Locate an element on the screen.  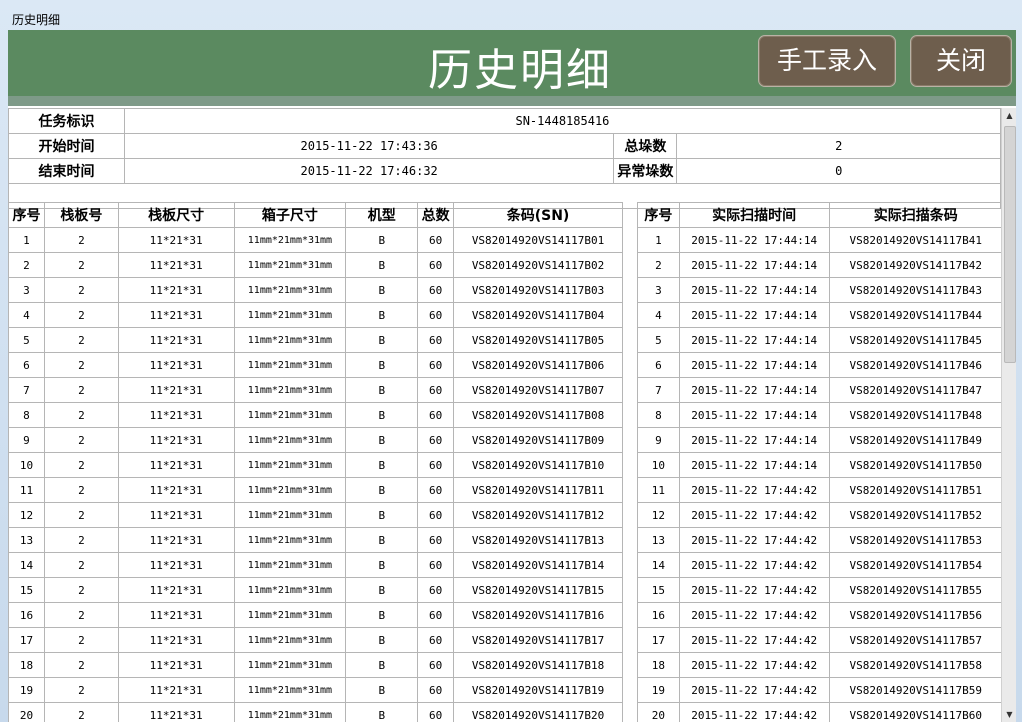
scrollbar-thumb is located at coordinates (1010, 244).